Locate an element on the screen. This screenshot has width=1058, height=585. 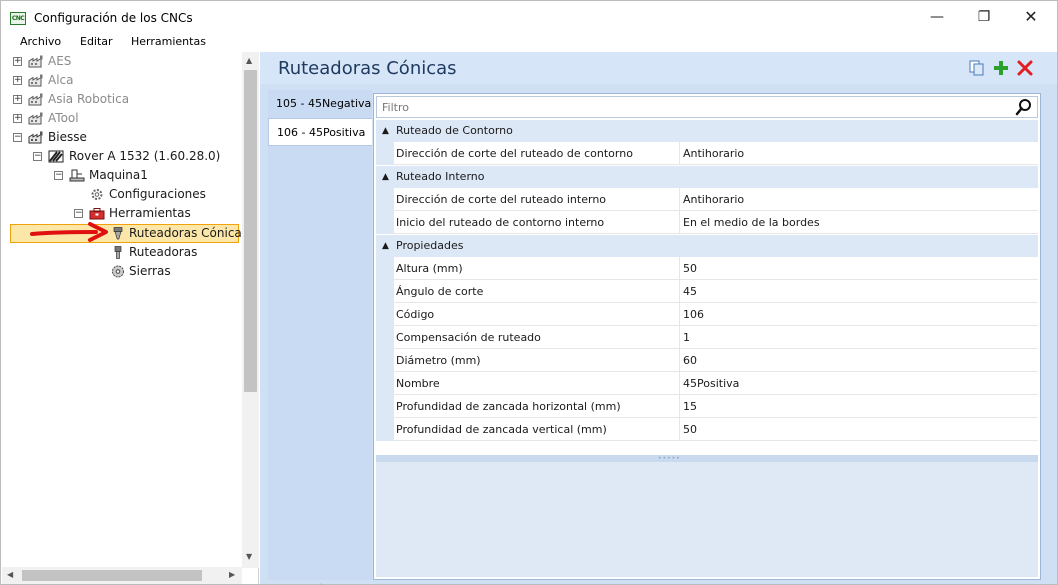
property-value: 15 is located at coordinates (857, 406).